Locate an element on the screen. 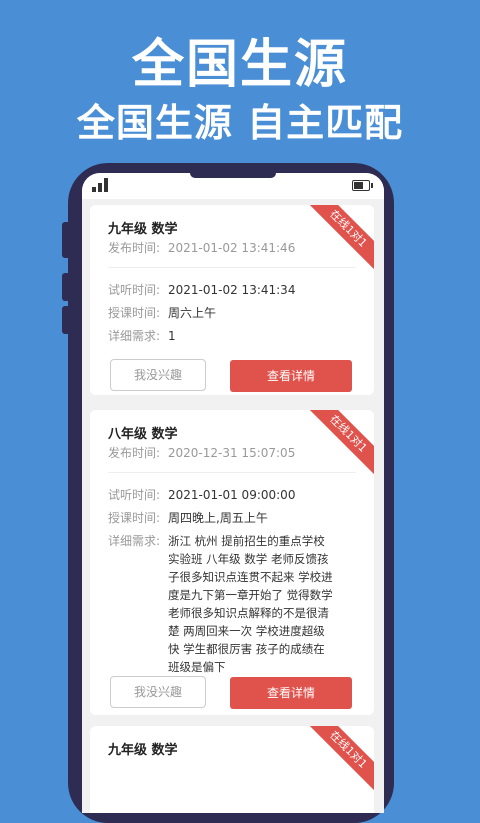  grade-subject: 八年级 数学 is located at coordinates (143, 434).